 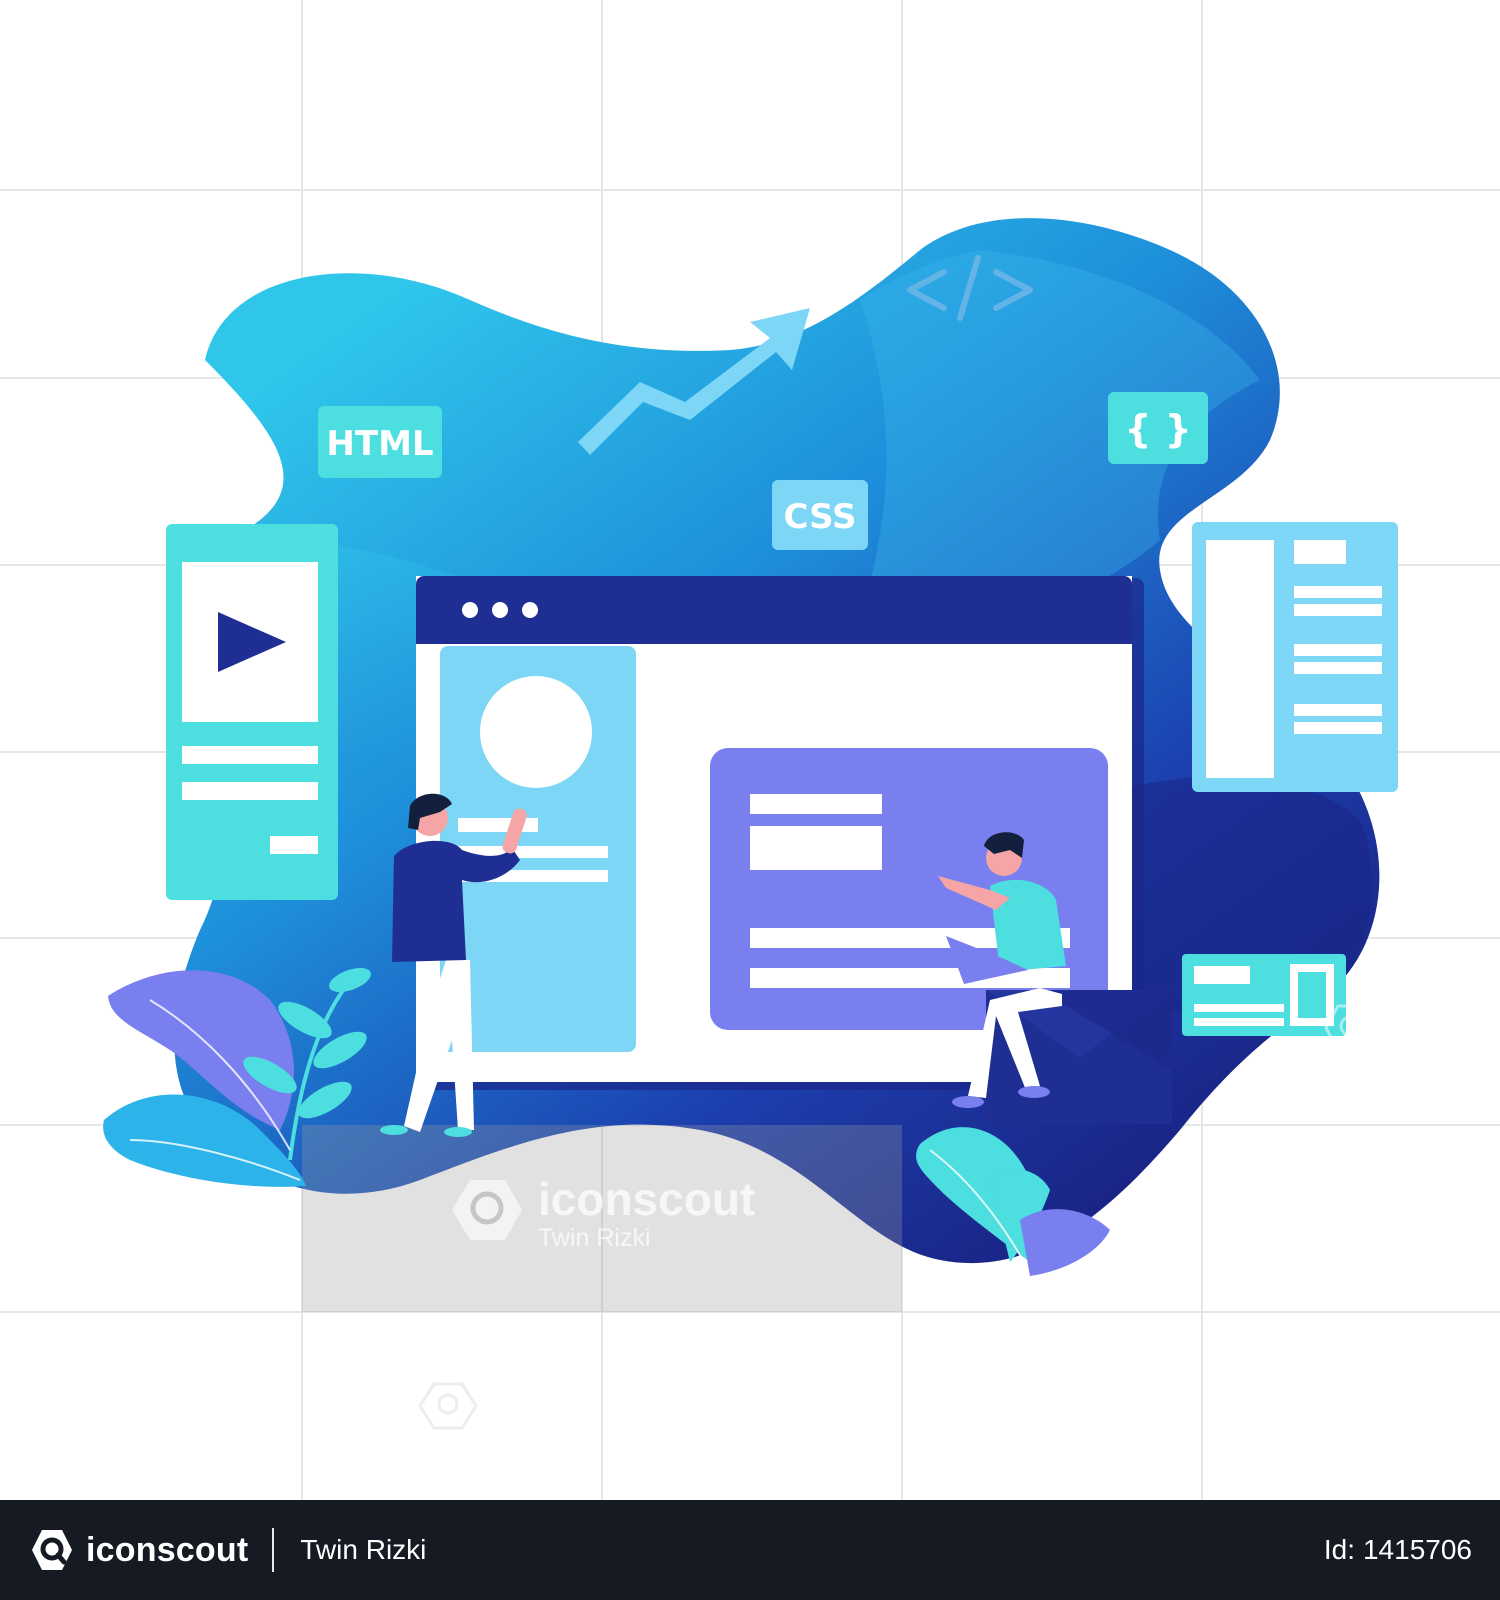 I want to click on css-tag-label: CSS, so click(x=819, y=517).